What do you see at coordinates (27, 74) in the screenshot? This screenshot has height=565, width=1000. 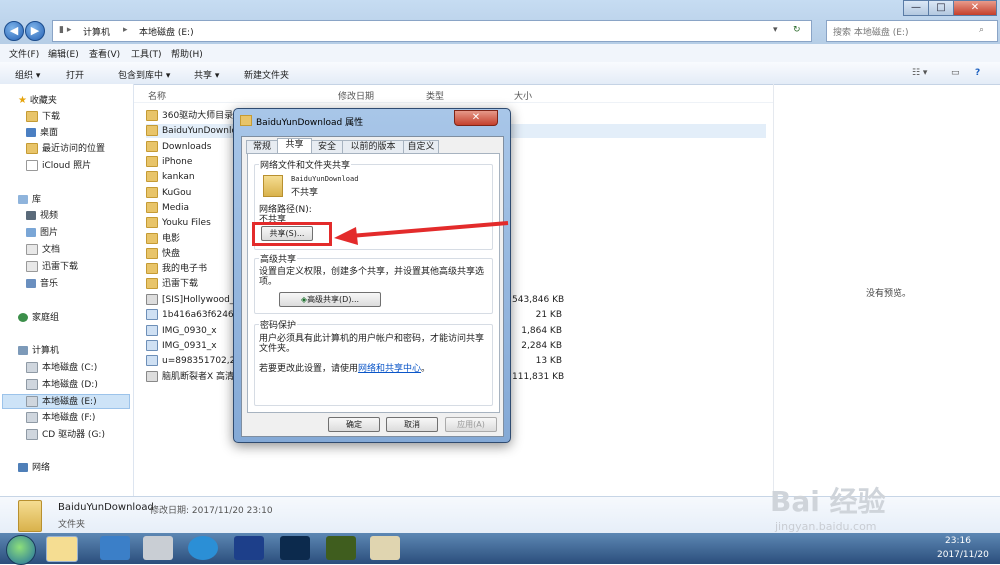 I see `organize-button: 组织 ▾` at bounding box center [27, 74].